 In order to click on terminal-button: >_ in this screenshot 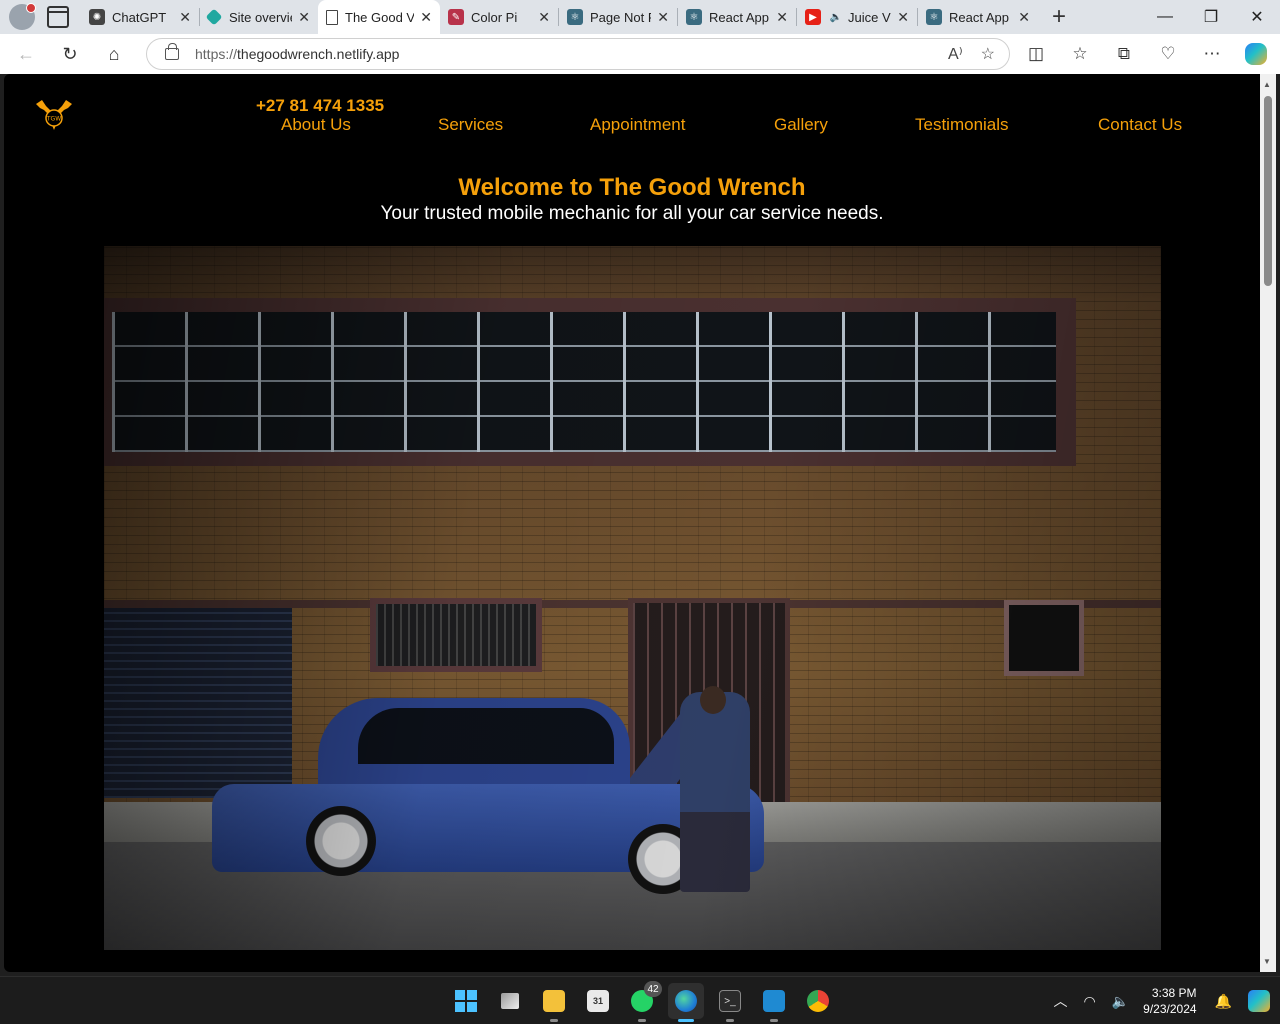, I will do `click(730, 1002)`.